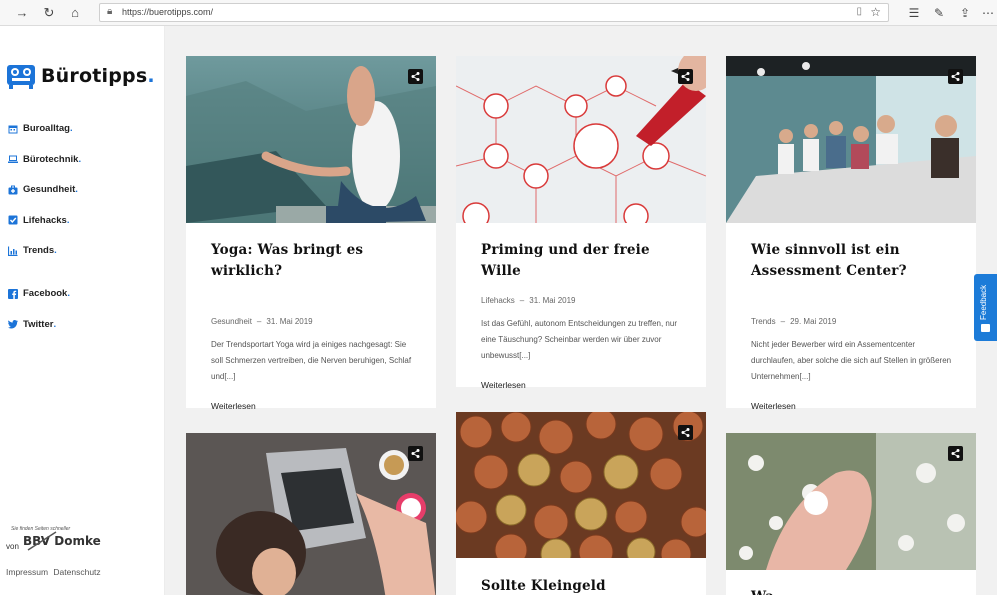 The image size is (997, 595). Describe the element at coordinates (983, 302) in the screenshot. I see `feedback-label: Feedback` at that location.